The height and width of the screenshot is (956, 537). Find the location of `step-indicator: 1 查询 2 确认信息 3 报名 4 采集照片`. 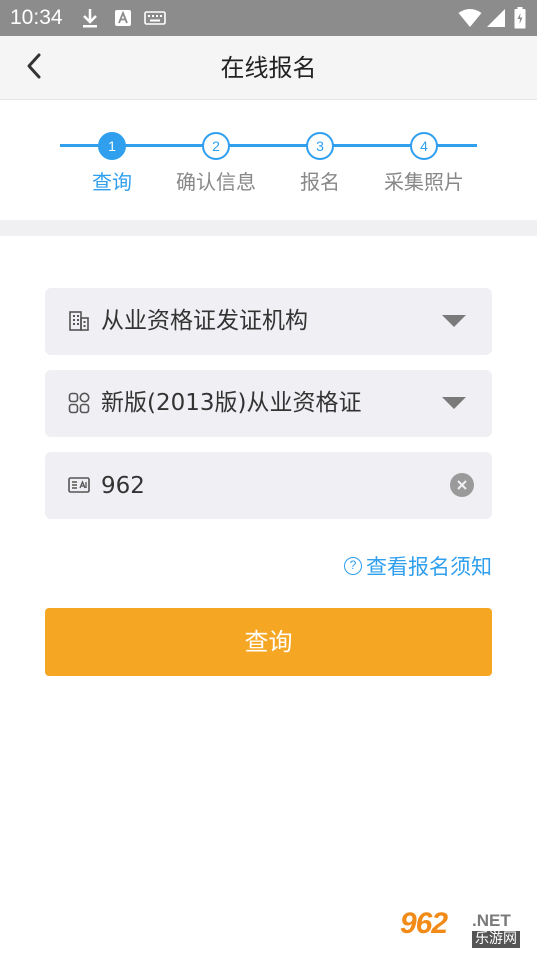

step-indicator: 1 查询 2 确认信息 3 报名 4 采集照片 is located at coordinates (268, 160).